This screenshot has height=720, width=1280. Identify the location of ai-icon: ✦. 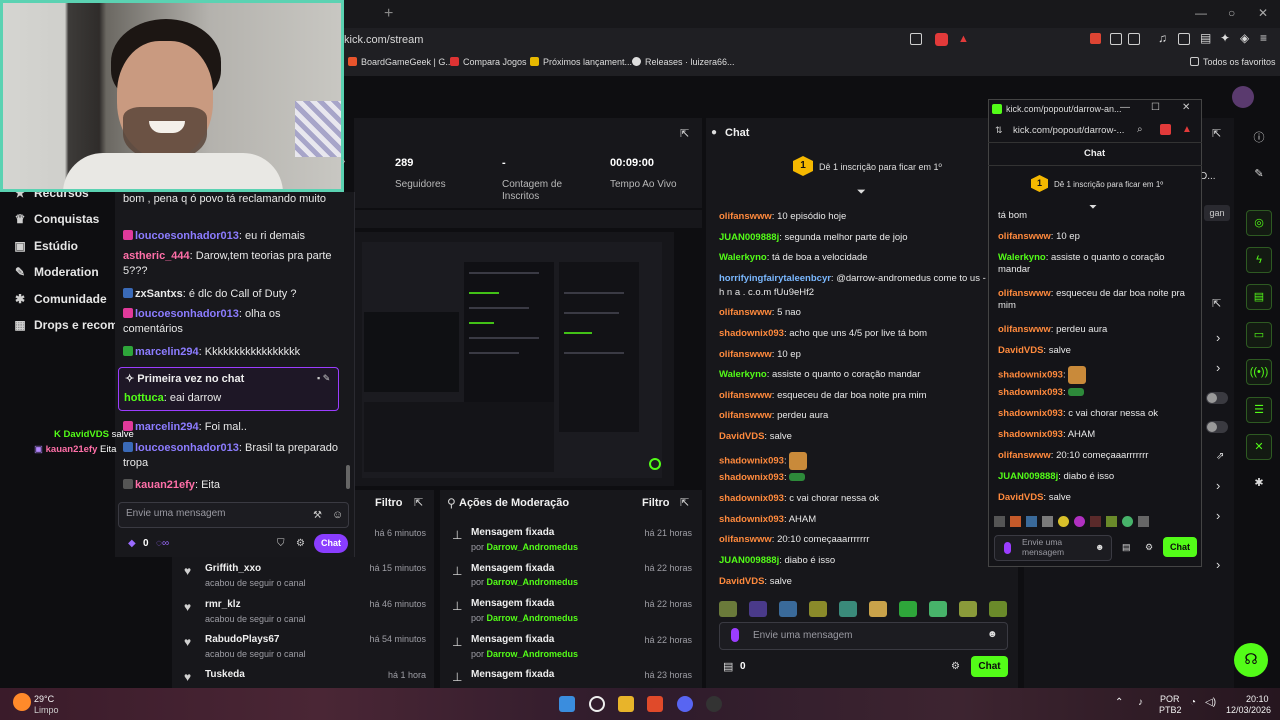
(1225, 38).